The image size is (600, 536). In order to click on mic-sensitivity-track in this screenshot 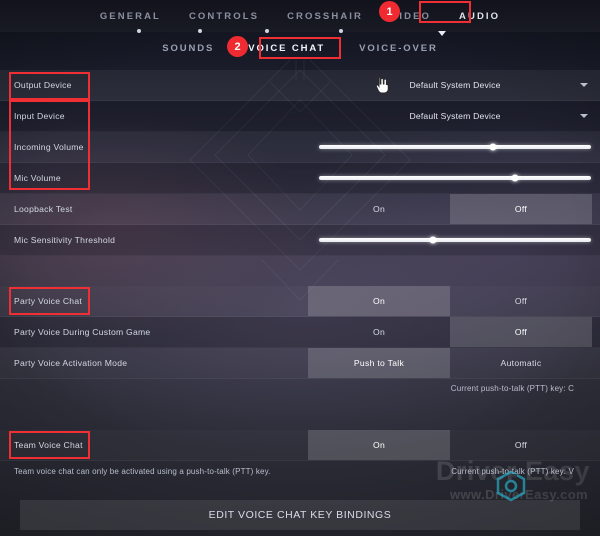, I will do `click(455, 240)`.